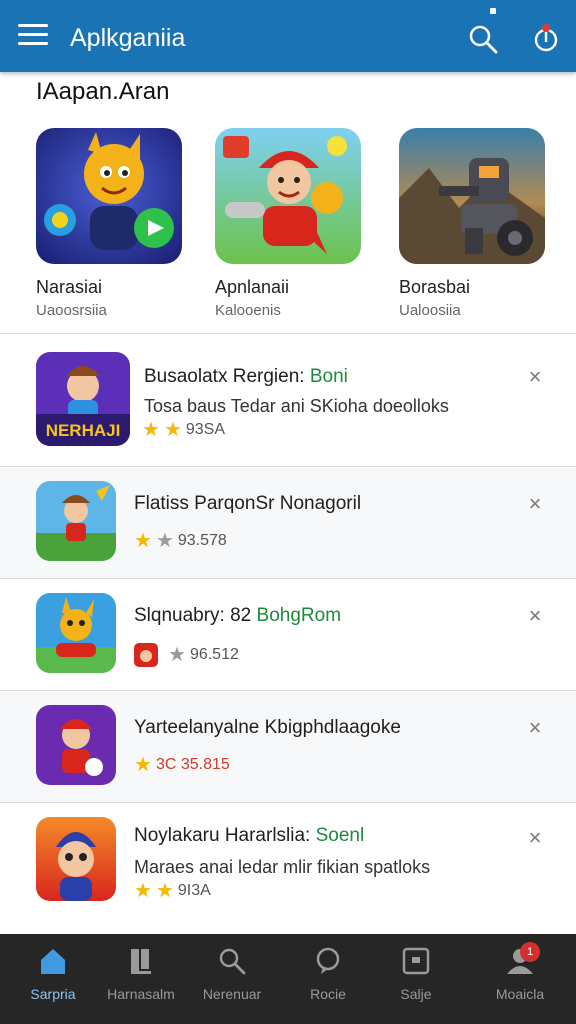 The width and height of the screenshot is (576, 1024). I want to click on nav-label: Moaicla, so click(520, 994).